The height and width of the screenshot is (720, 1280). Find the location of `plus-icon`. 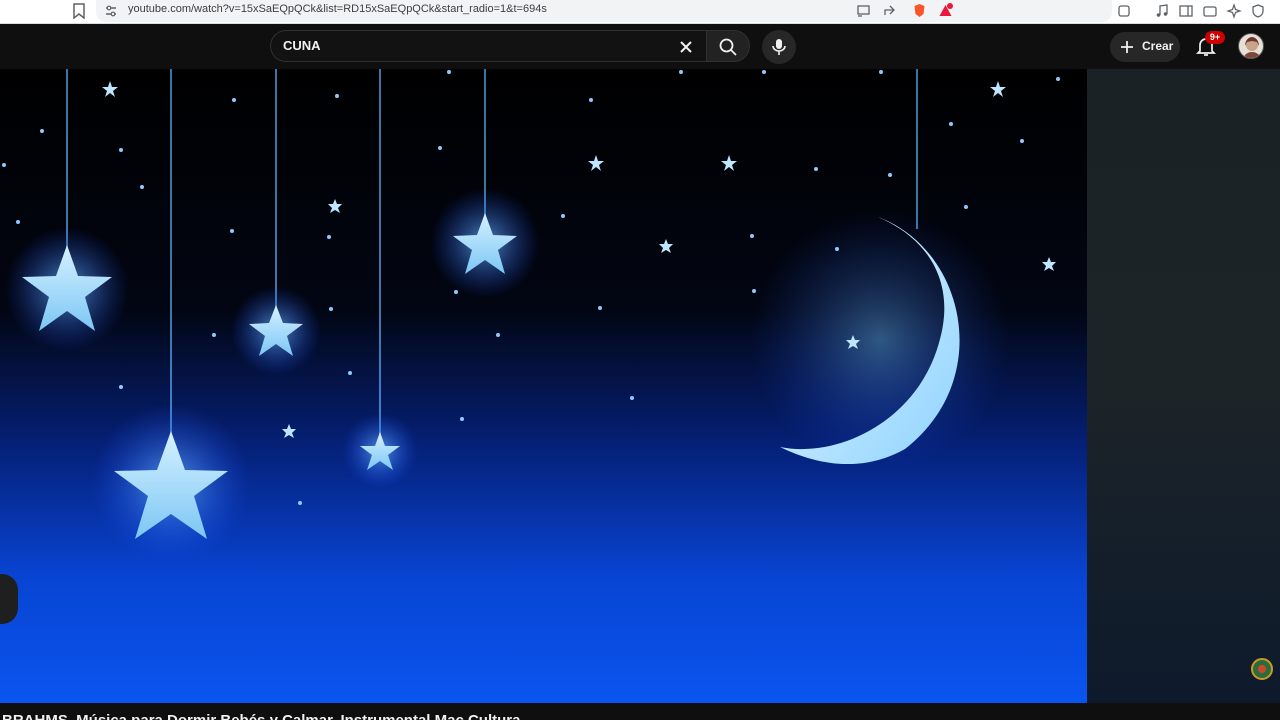

plus-icon is located at coordinates (1127, 47).